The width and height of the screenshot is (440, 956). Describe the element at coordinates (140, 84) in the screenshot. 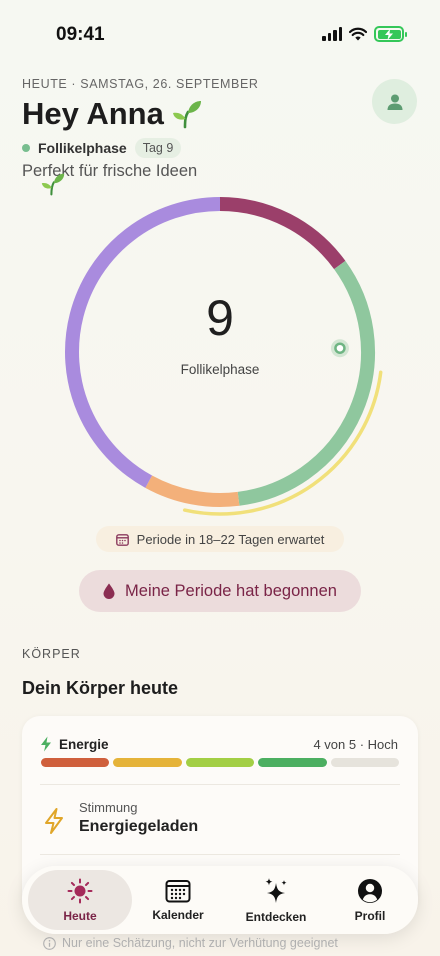

I see `date-line: HEUTE · SAMSTAG, 26. SEPTEMBER` at that location.